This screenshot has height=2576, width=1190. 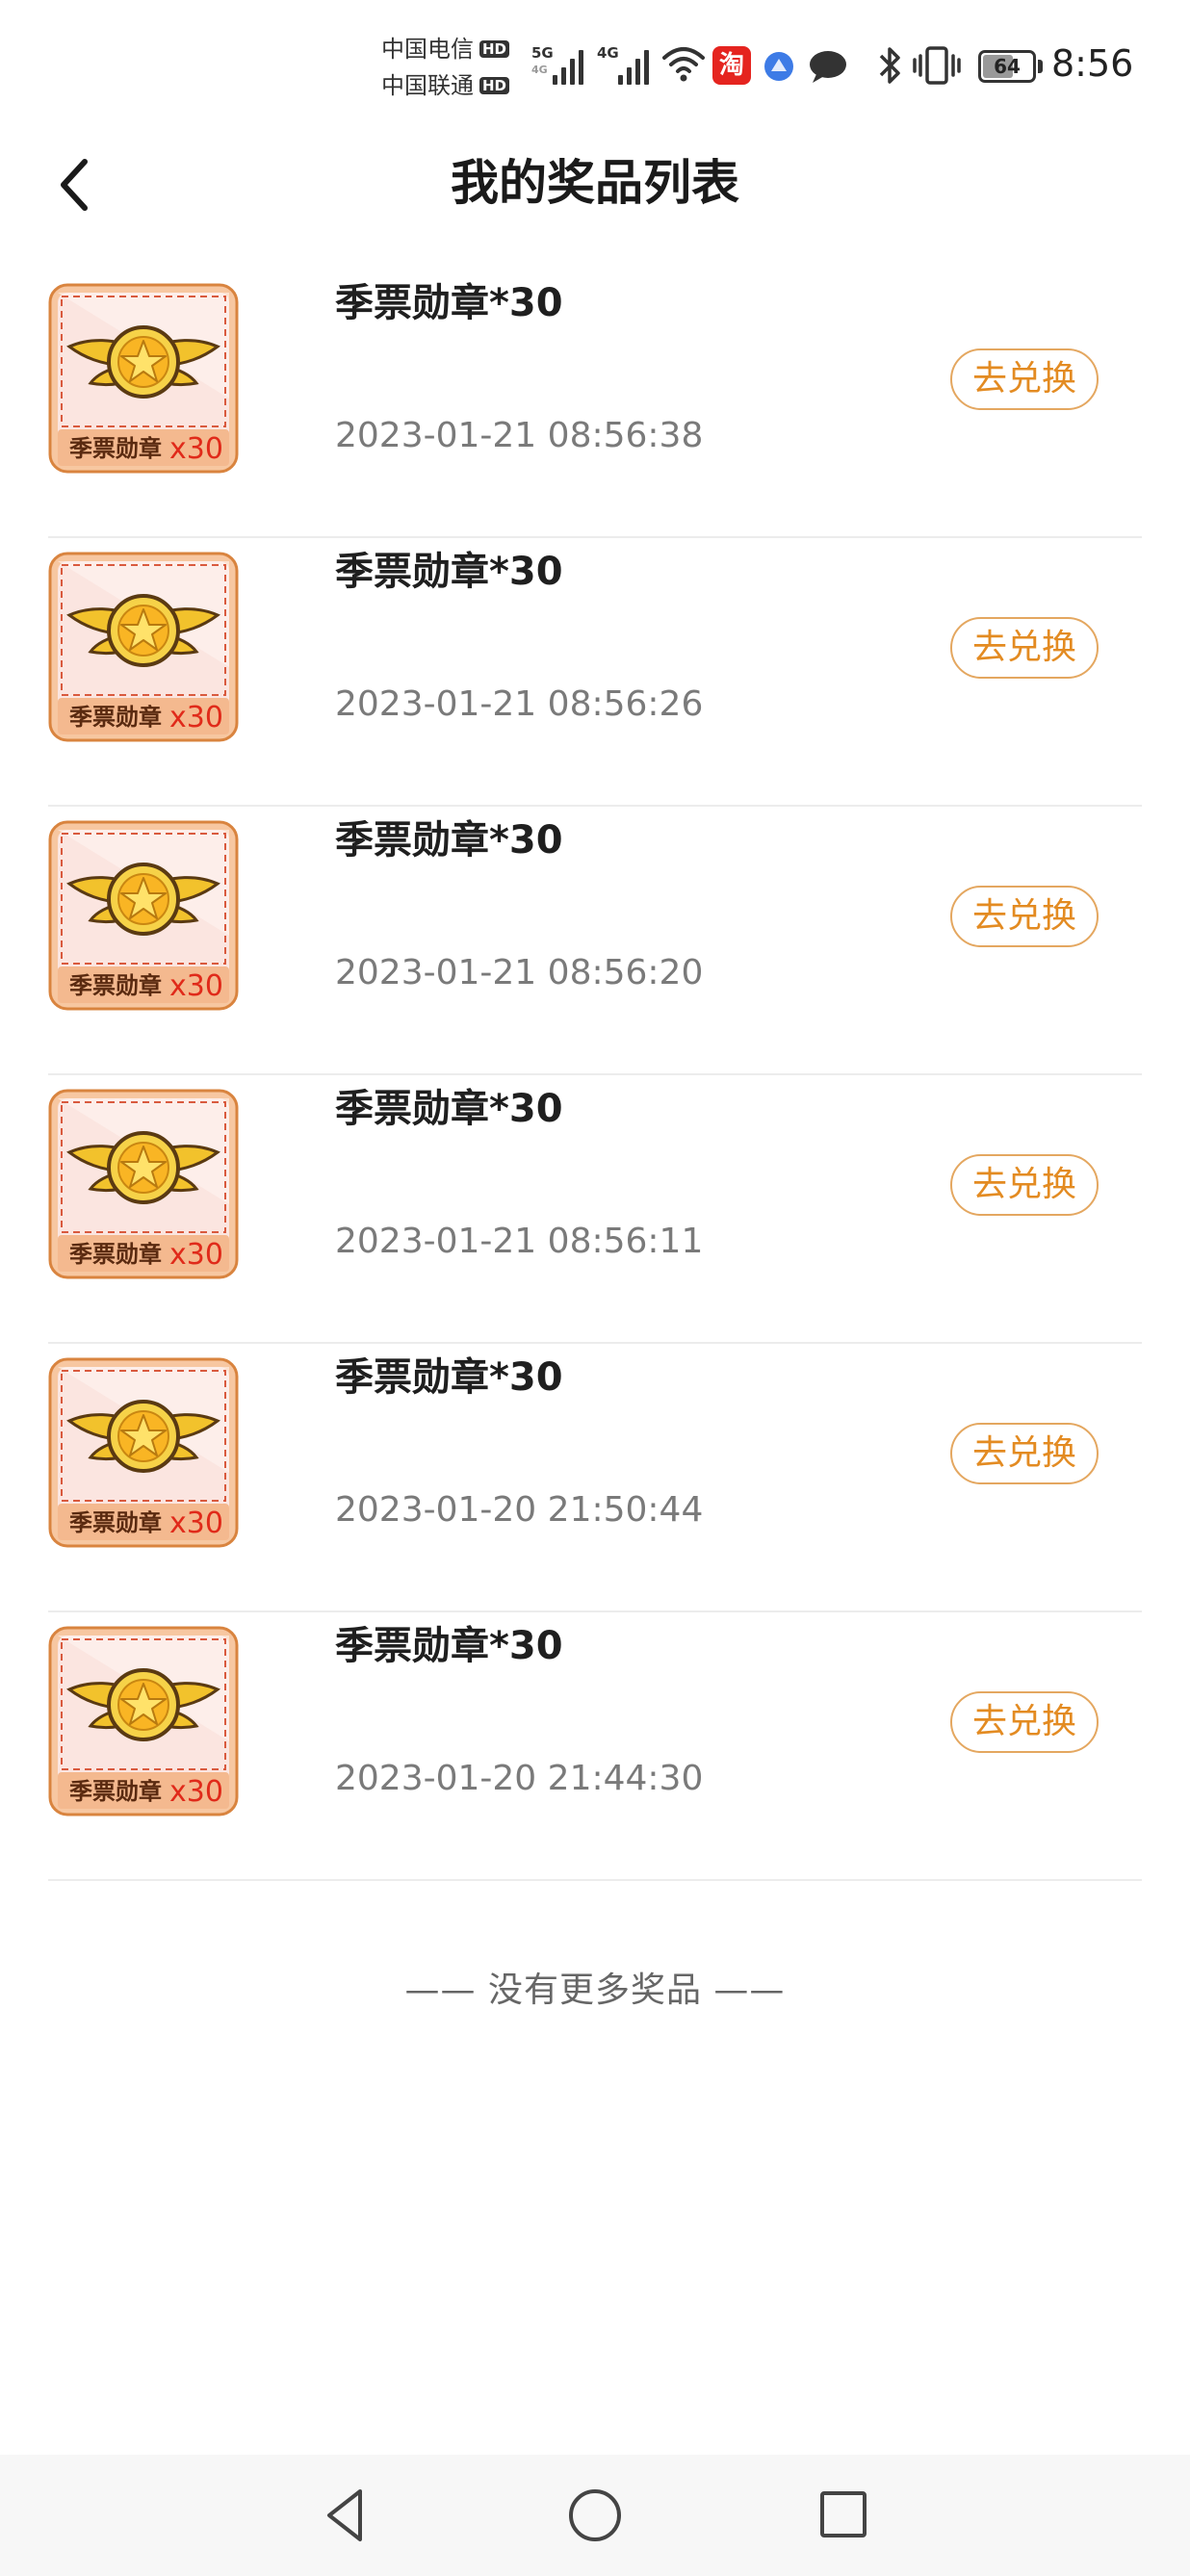 I want to click on system-nav-bar, so click(x=595, y=2515).